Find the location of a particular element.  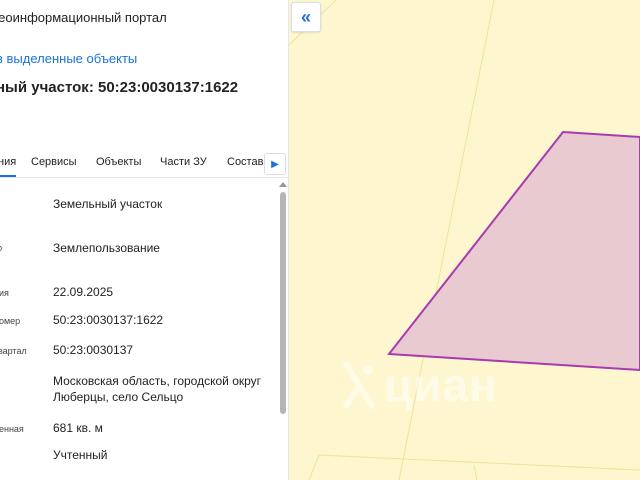

row-value-status: Учтенный is located at coordinates (80, 455).